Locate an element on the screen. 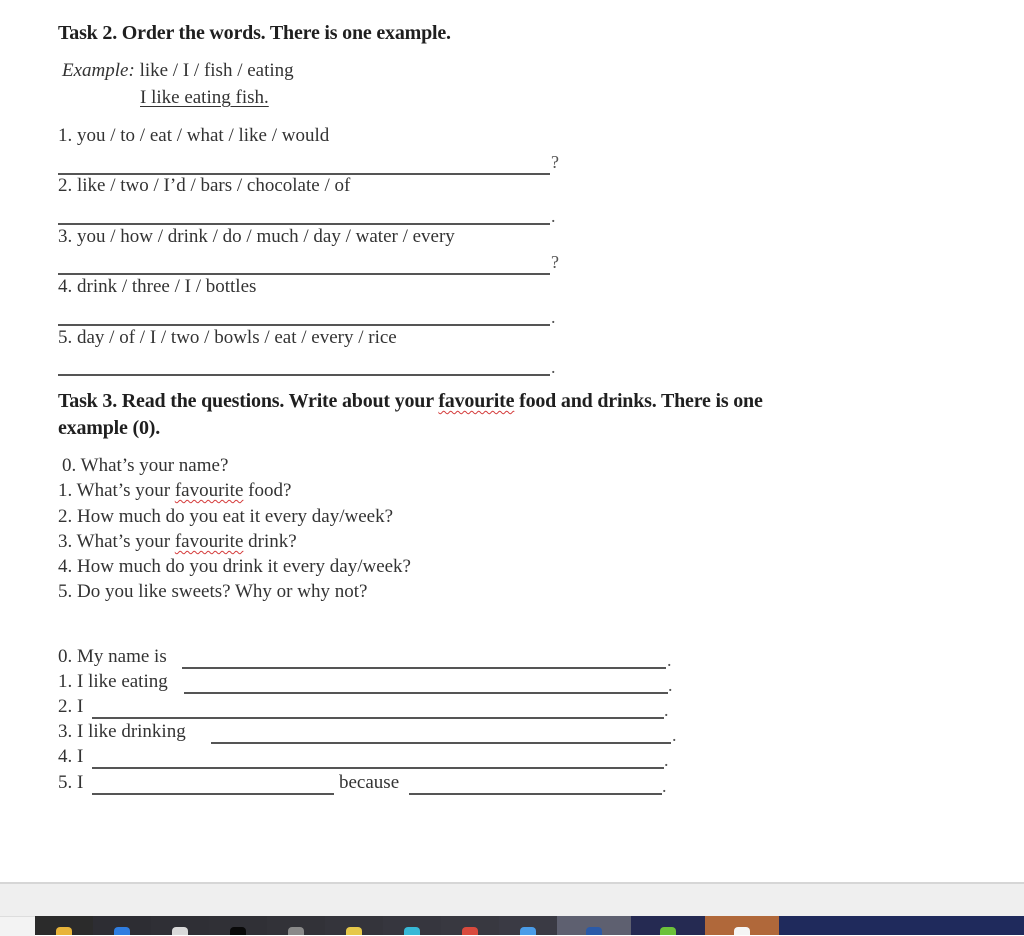  terminal-icon is located at coordinates (238, 931).